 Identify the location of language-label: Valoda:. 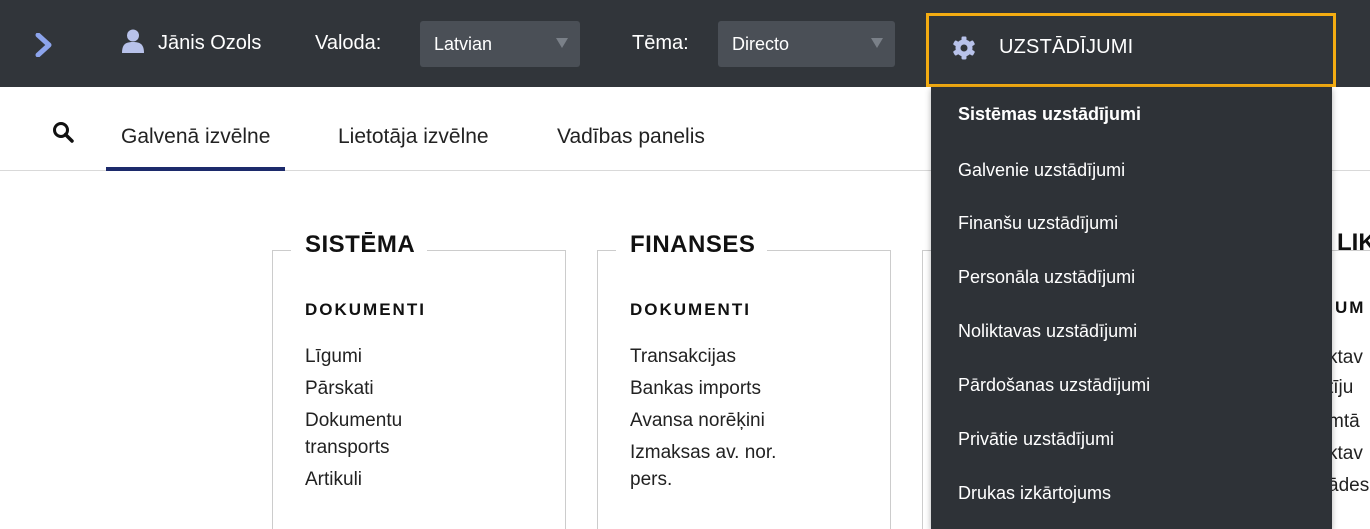
(348, 43).